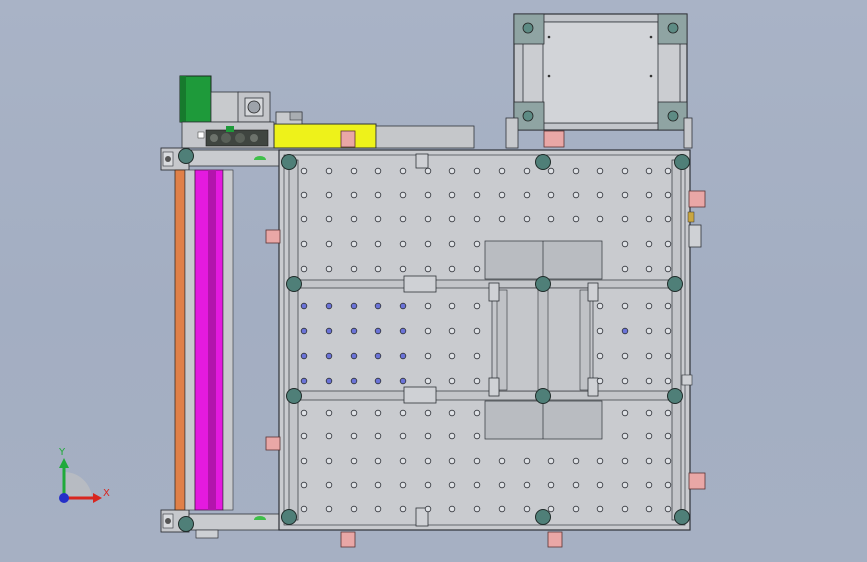 This screenshot has width=867, height=562. I want to click on left-gantry, so click(225, 343).